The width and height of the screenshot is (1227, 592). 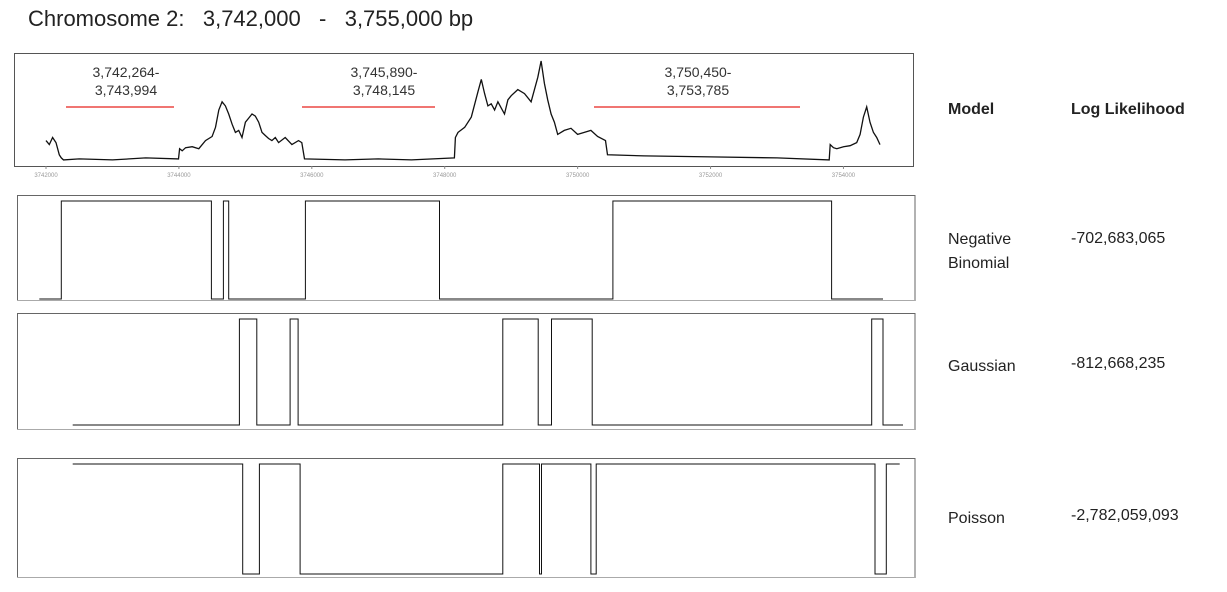 I want to click on x-tick-label: 3754000, so click(x=844, y=176).